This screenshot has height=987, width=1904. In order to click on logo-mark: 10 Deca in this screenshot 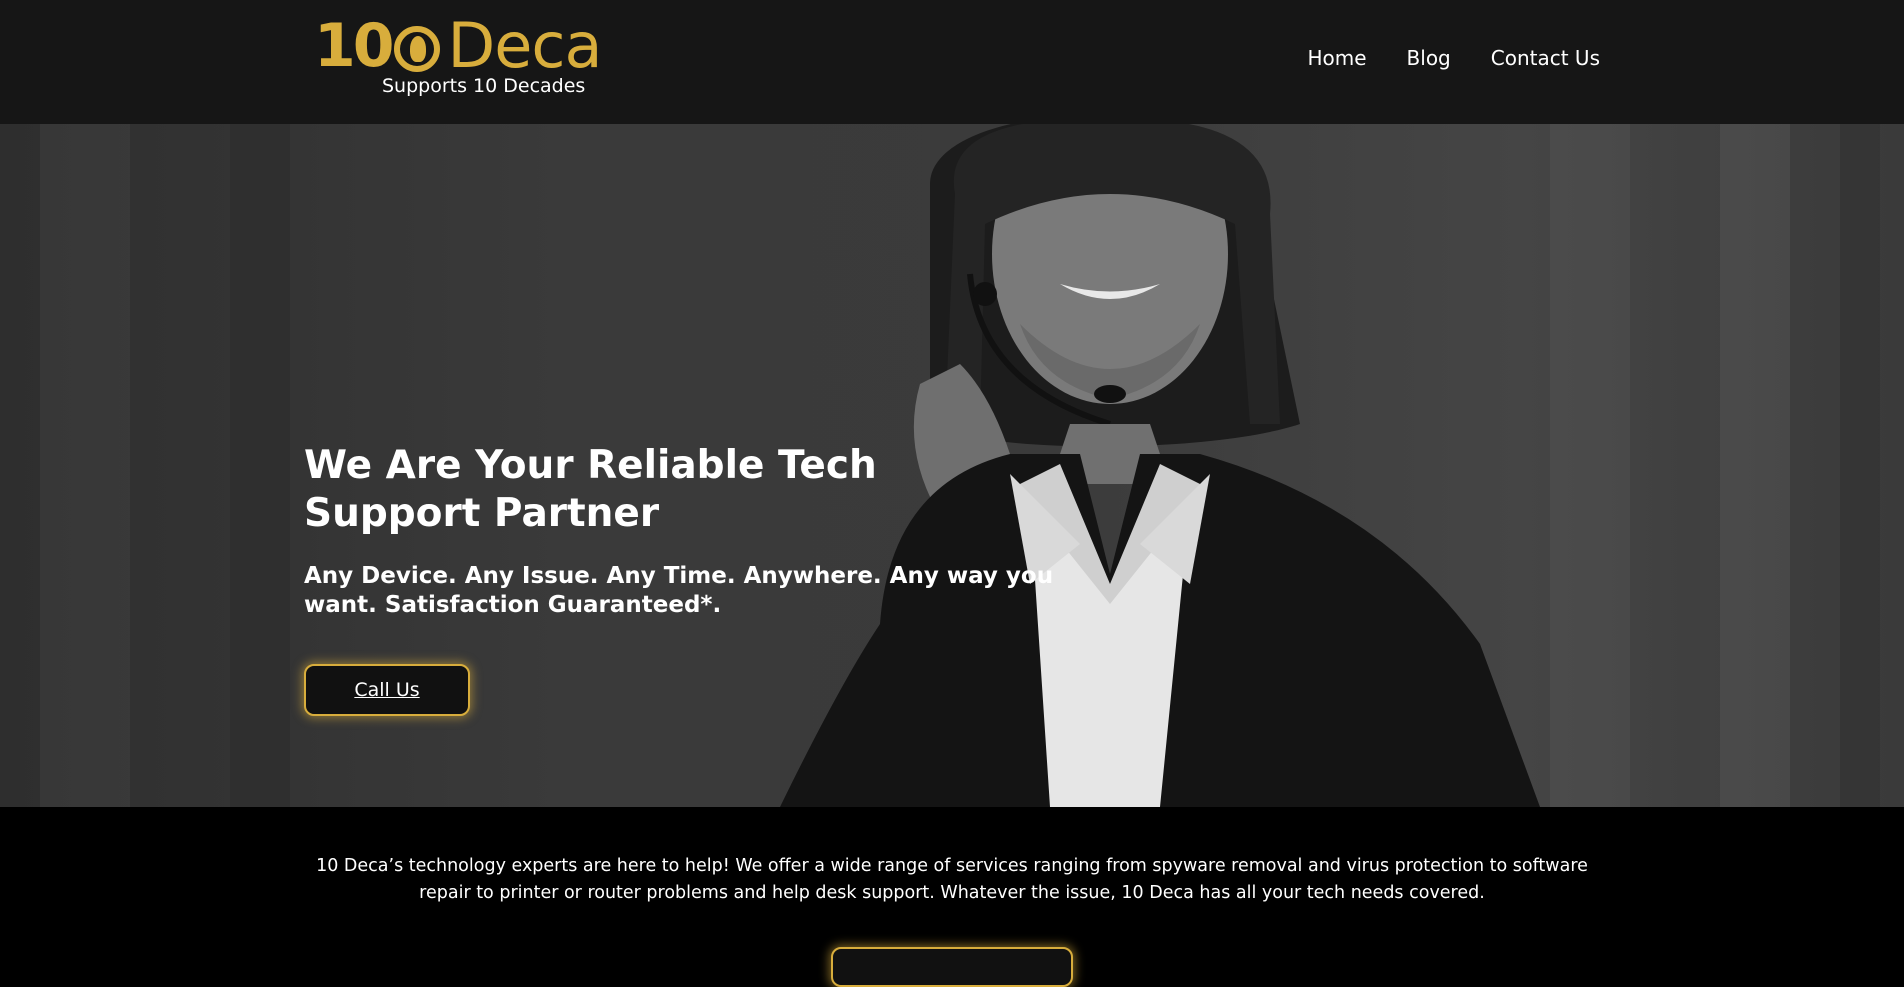, I will do `click(458, 45)`.